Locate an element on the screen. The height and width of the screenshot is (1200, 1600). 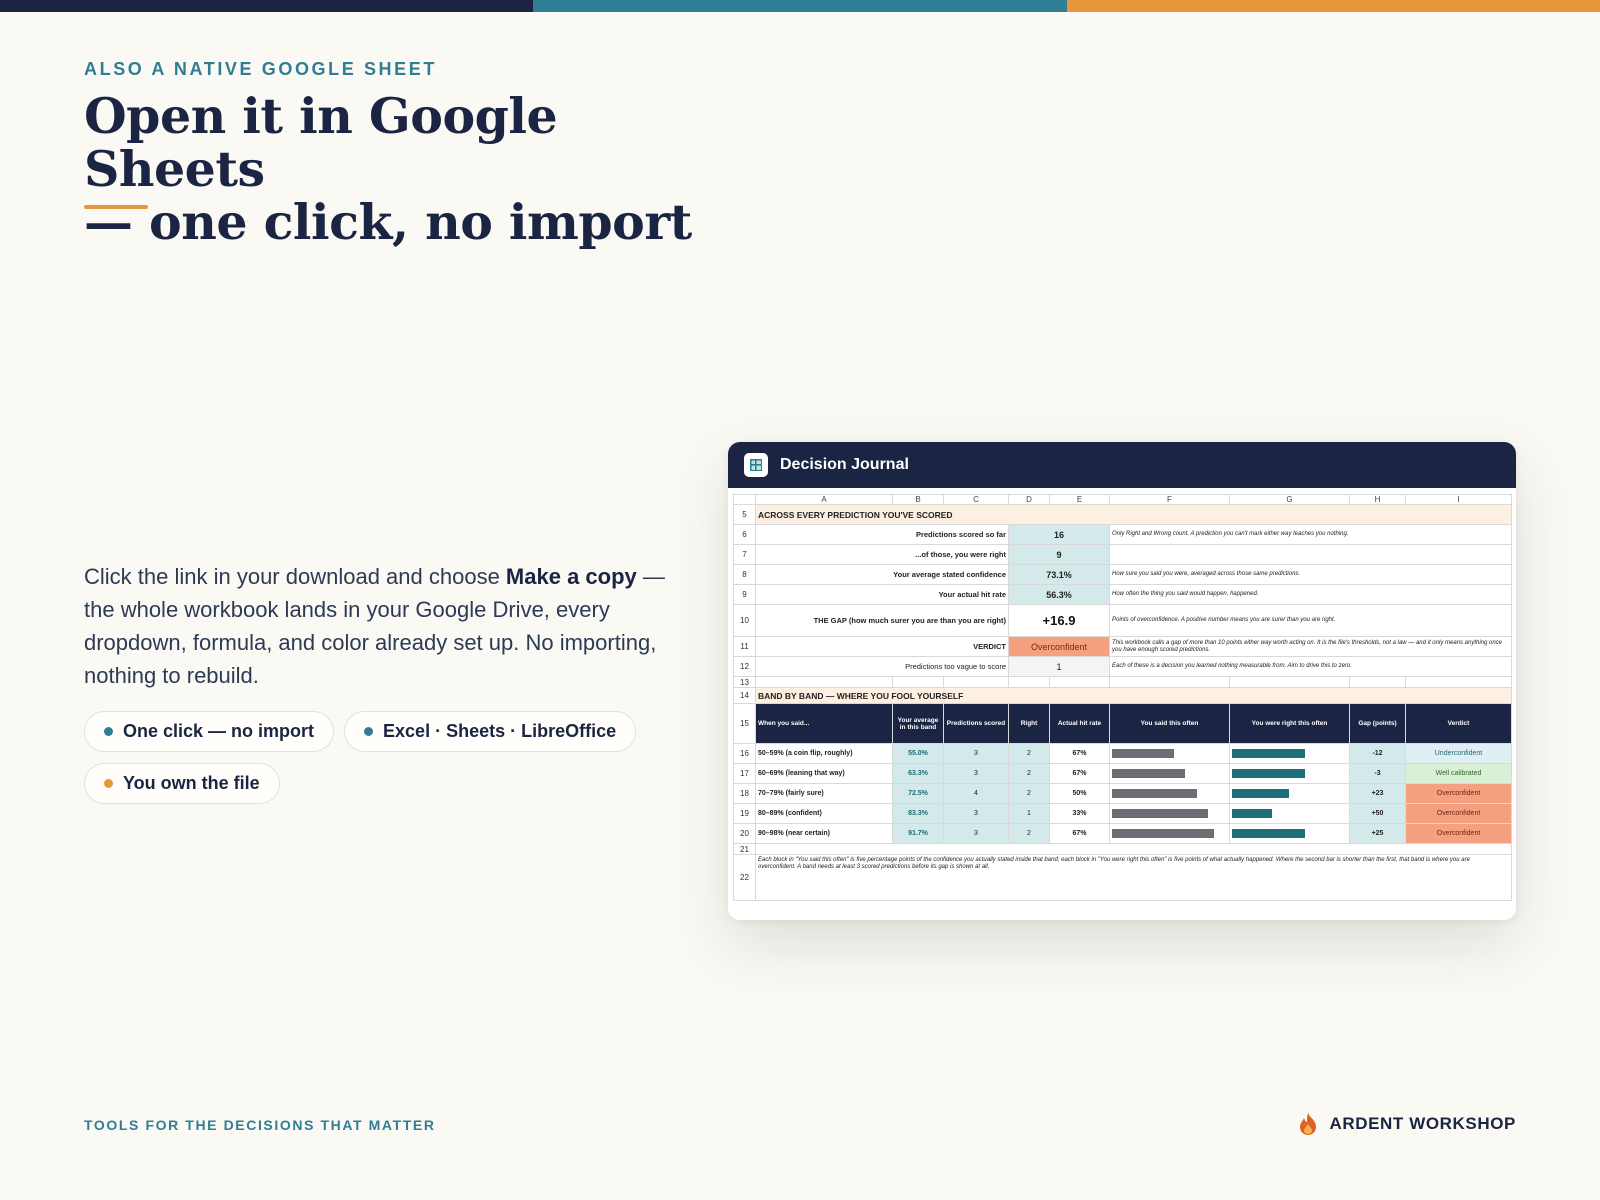
vague-label: Predictions too vague to score is located at coordinates (882, 666).